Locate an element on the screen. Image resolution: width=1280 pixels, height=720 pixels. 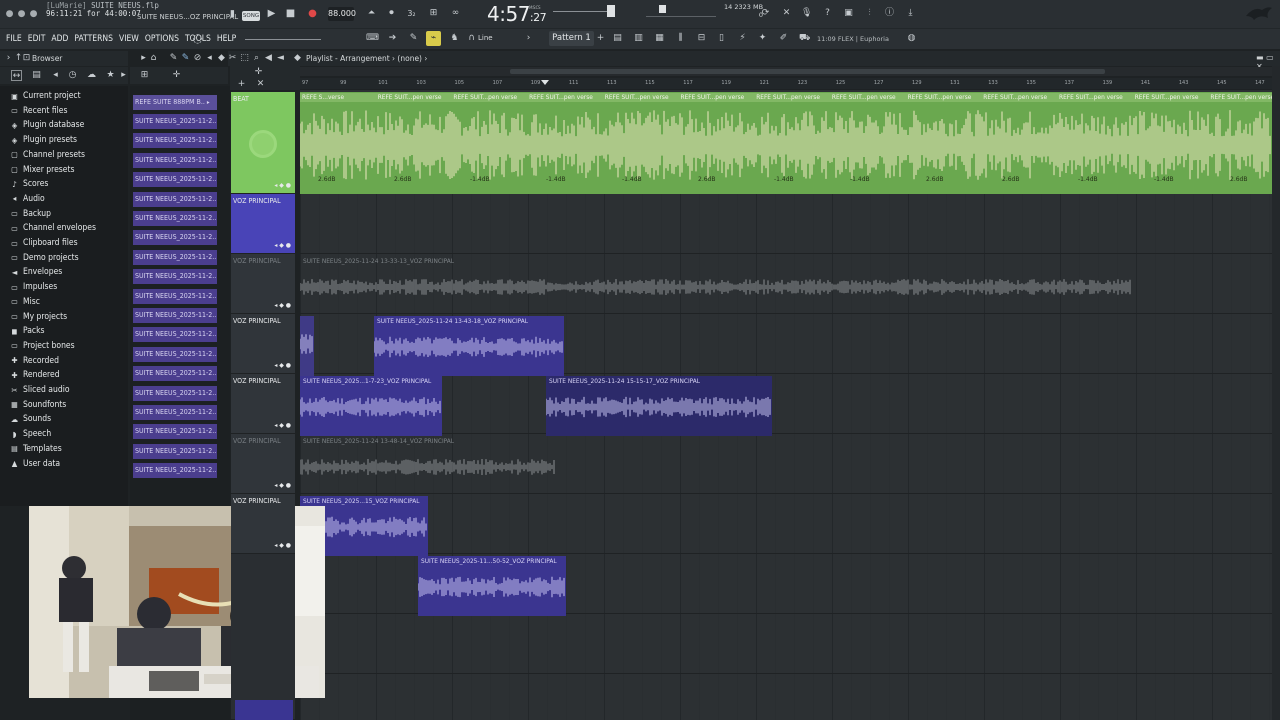
browser-menu-icon: ⊡ is located at coordinates (26, 58).